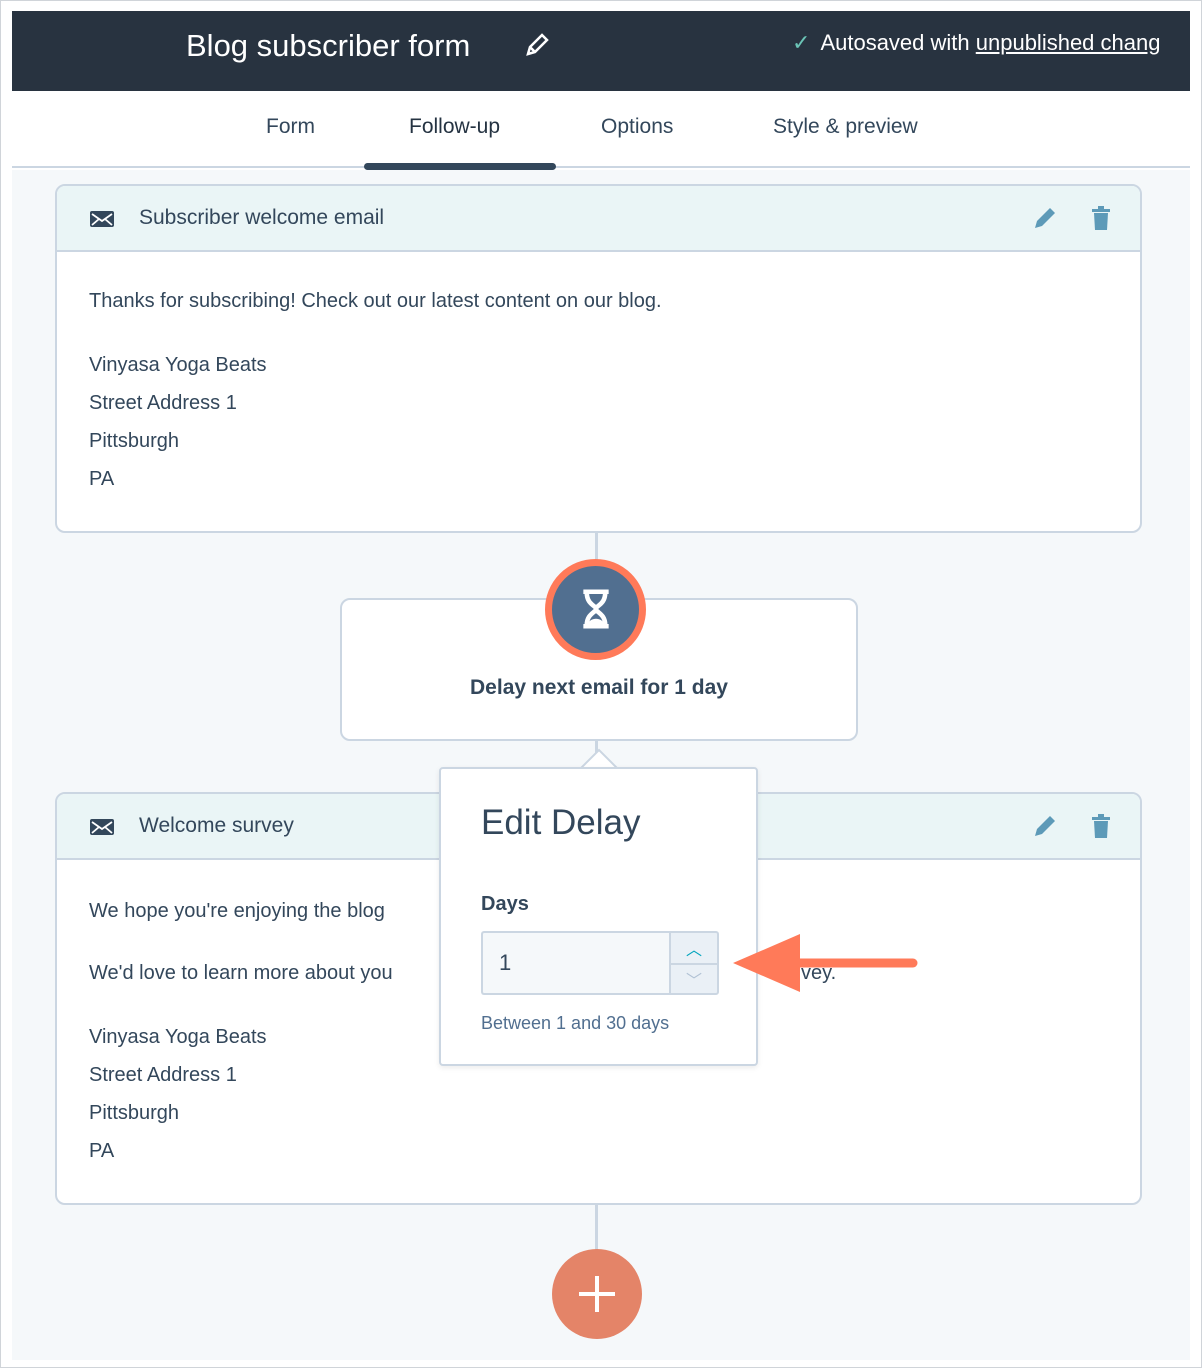 The image size is (1202, 1368). Describe the element at coordinates (825, 963) in the screenshot. I see `annotation-arrow-icon` at that location.